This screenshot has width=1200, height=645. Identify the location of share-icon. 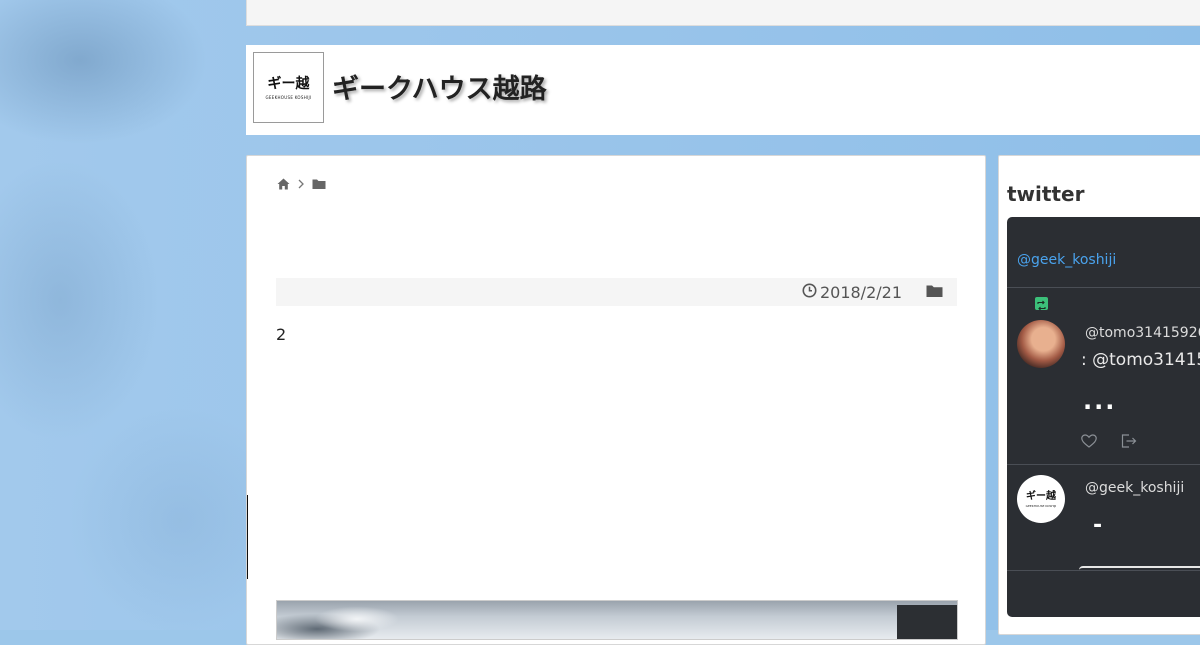
(1129, 442).